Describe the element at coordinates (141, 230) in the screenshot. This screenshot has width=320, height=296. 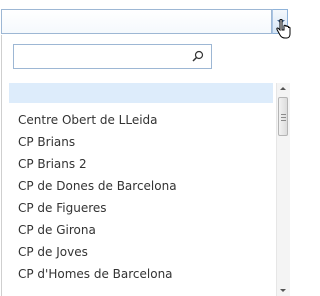
I see `list-item: CP de Girona` at that location.